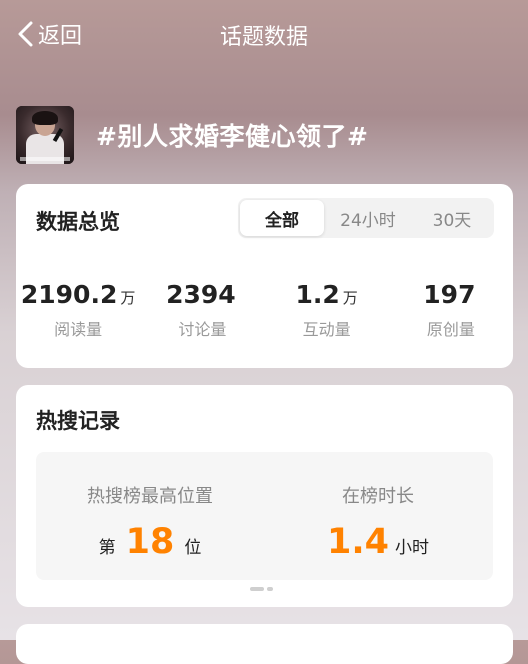 Image resolution: width=528 pixels, height=664 pixels. Describe the element at coordinates (150, 542) in the screenshot. I see `peak-value: 18` at that location.